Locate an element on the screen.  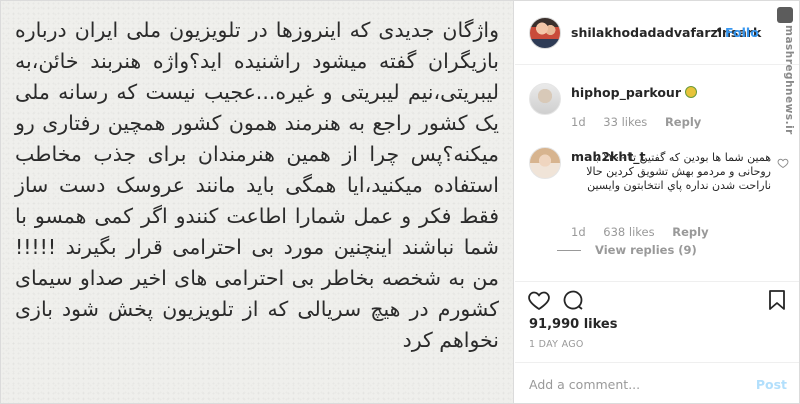
like-heart-icon is located at coordinates (539, 300).